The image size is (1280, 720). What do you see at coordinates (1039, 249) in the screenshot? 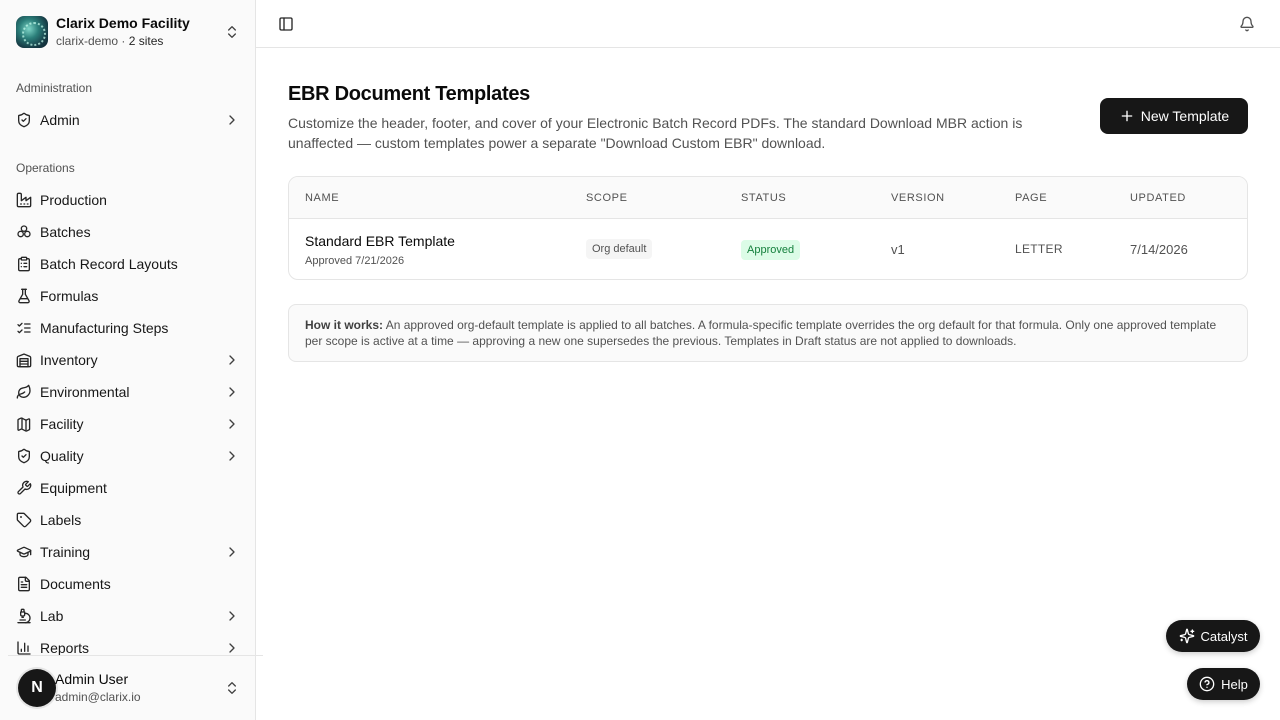
I see `template-page-size: LETTER` at bounding box center [1039, 249].